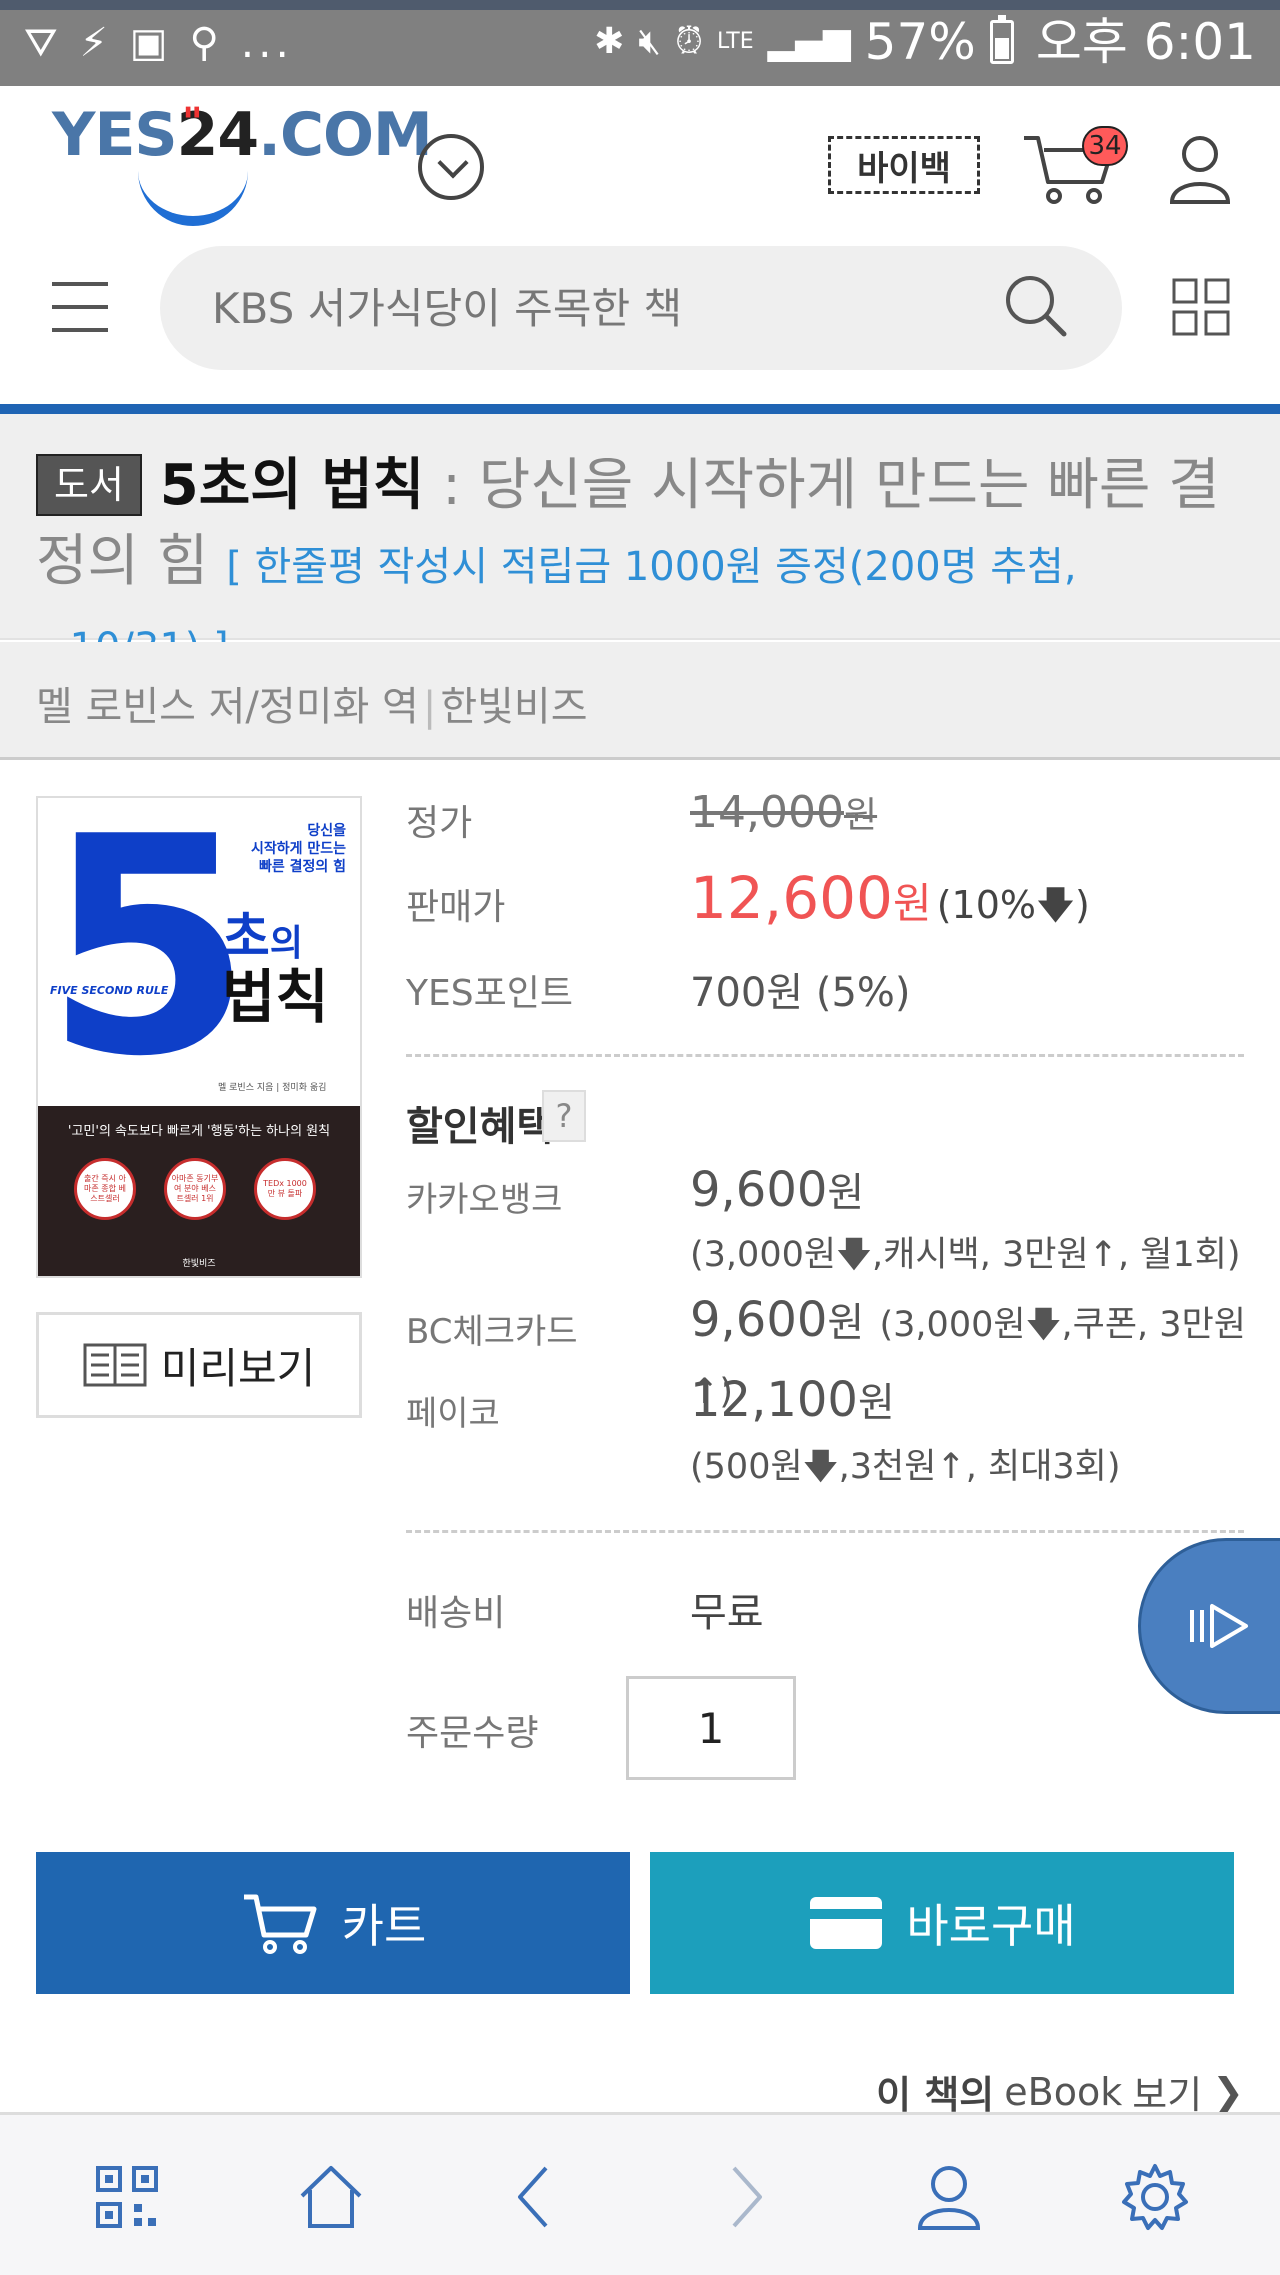 This screenshot has width=1280, height=2275. Describe the element at coordinates (333, 1923) in the screenshot. I see `add-to-cart-button: 카트` at that location.